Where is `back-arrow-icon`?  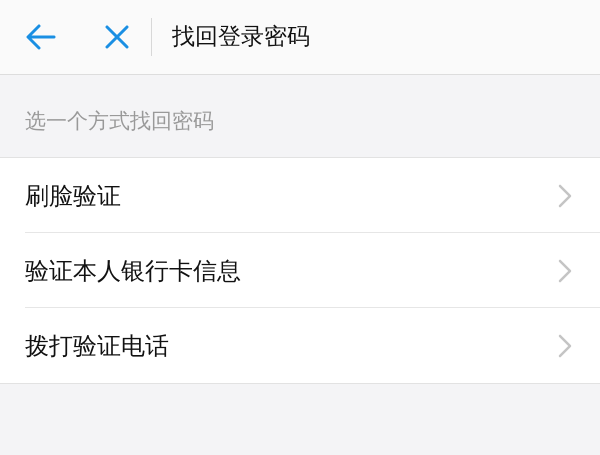 back-arrow-icon is located at coordinates (41, 37).